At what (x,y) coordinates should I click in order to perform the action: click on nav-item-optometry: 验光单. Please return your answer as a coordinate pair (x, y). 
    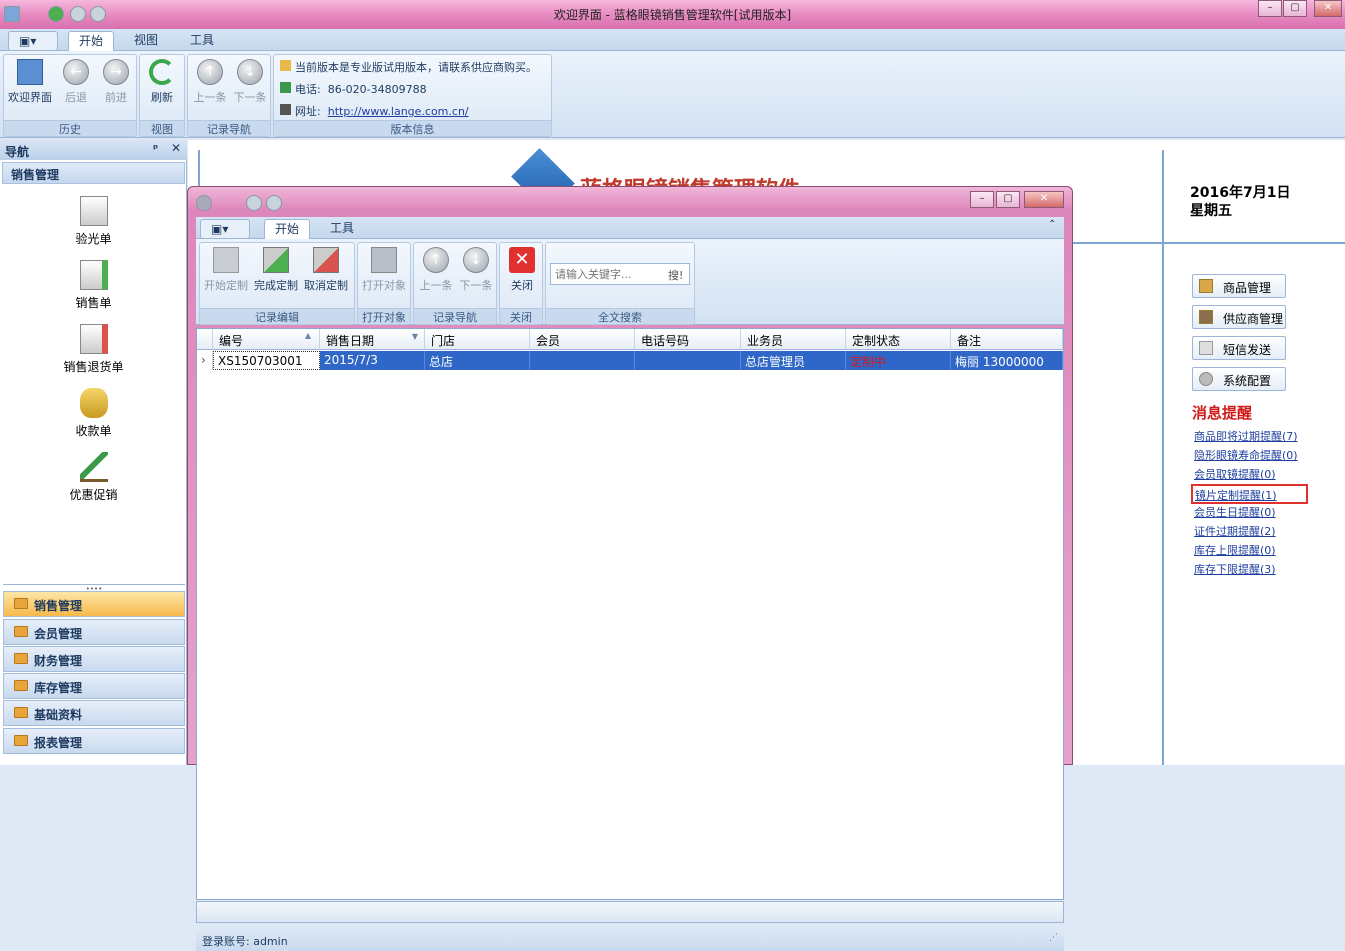
    Looking at the image, I should click on (93, 221).